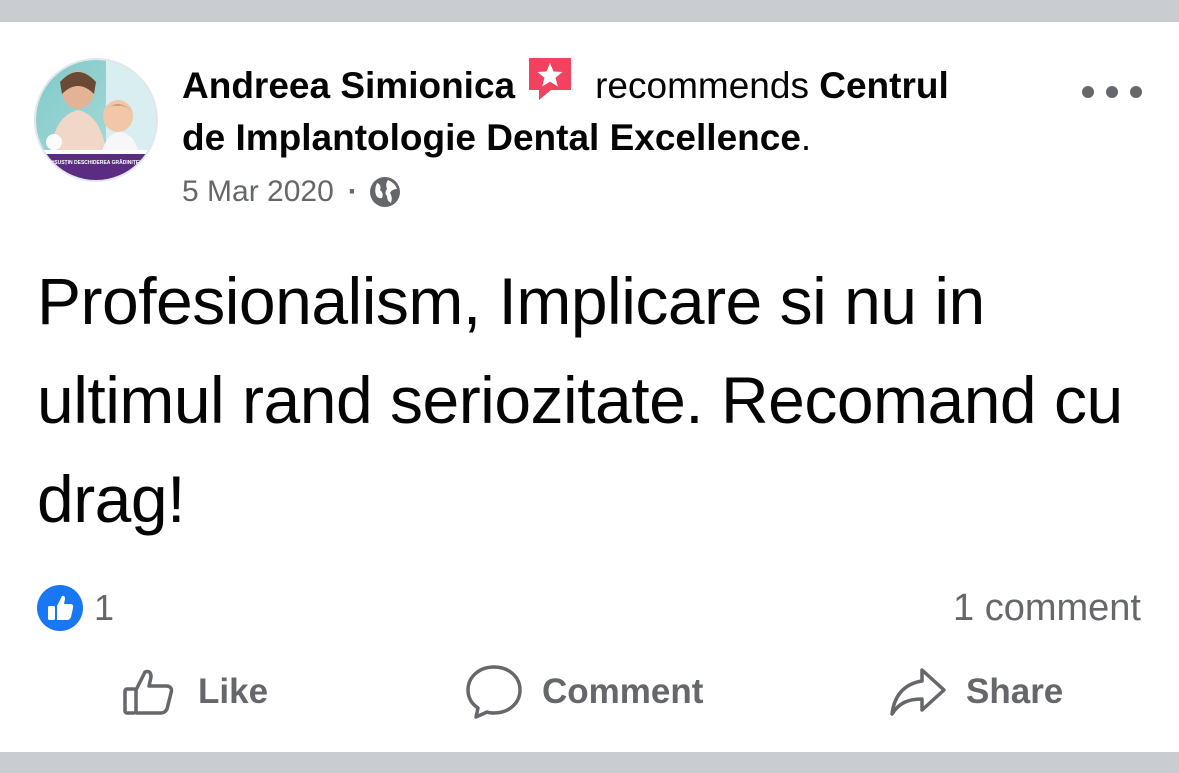 The height and width of the screenshot is (773, 1179). I want to click on comment-button: Comment, so click(583, 692).